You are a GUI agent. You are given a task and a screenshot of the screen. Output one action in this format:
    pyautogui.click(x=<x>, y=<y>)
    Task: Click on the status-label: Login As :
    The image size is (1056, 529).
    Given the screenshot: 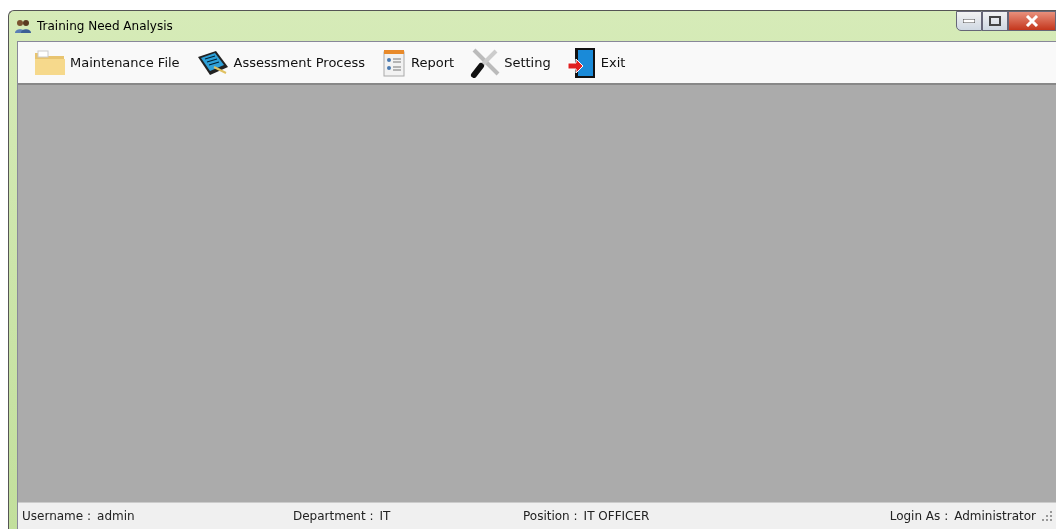 What is the action you would take?
    pyautogui.click(x=919, y=516)
    